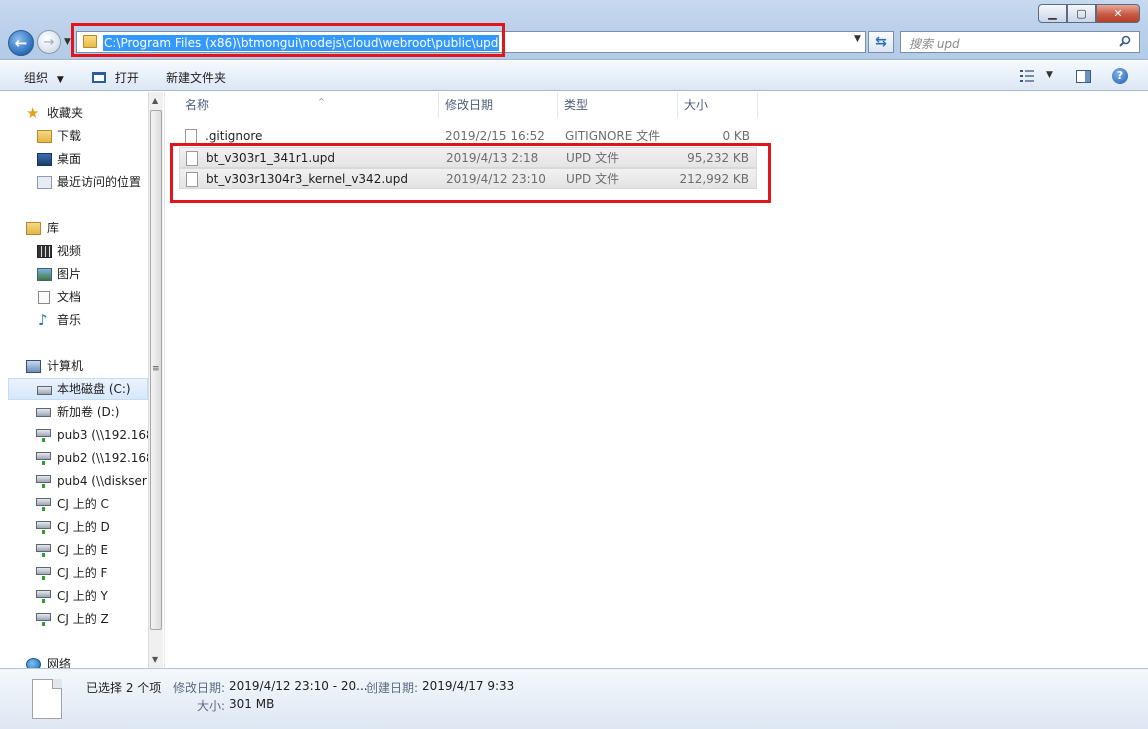 The image size is (1148, 729). Describe the element at coordinates (857, 39) in the screenshot. I see `address-history-dropdown: ▼` at that location.